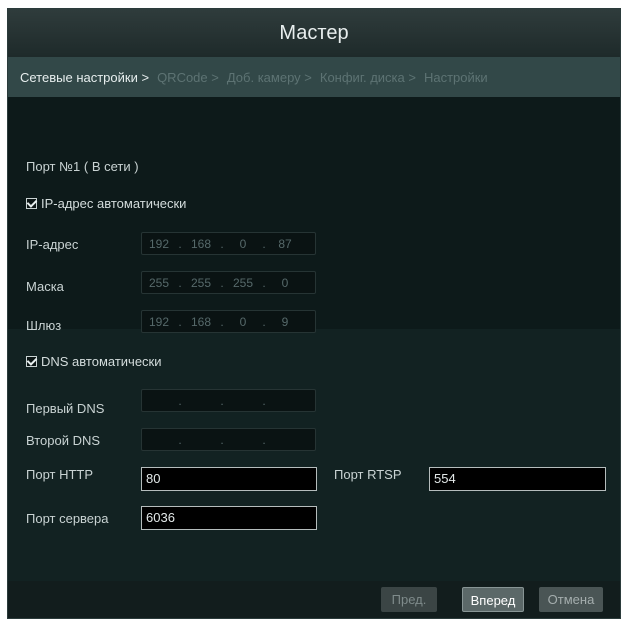  I want to click on next-button: Вперед, so click(493, 599).